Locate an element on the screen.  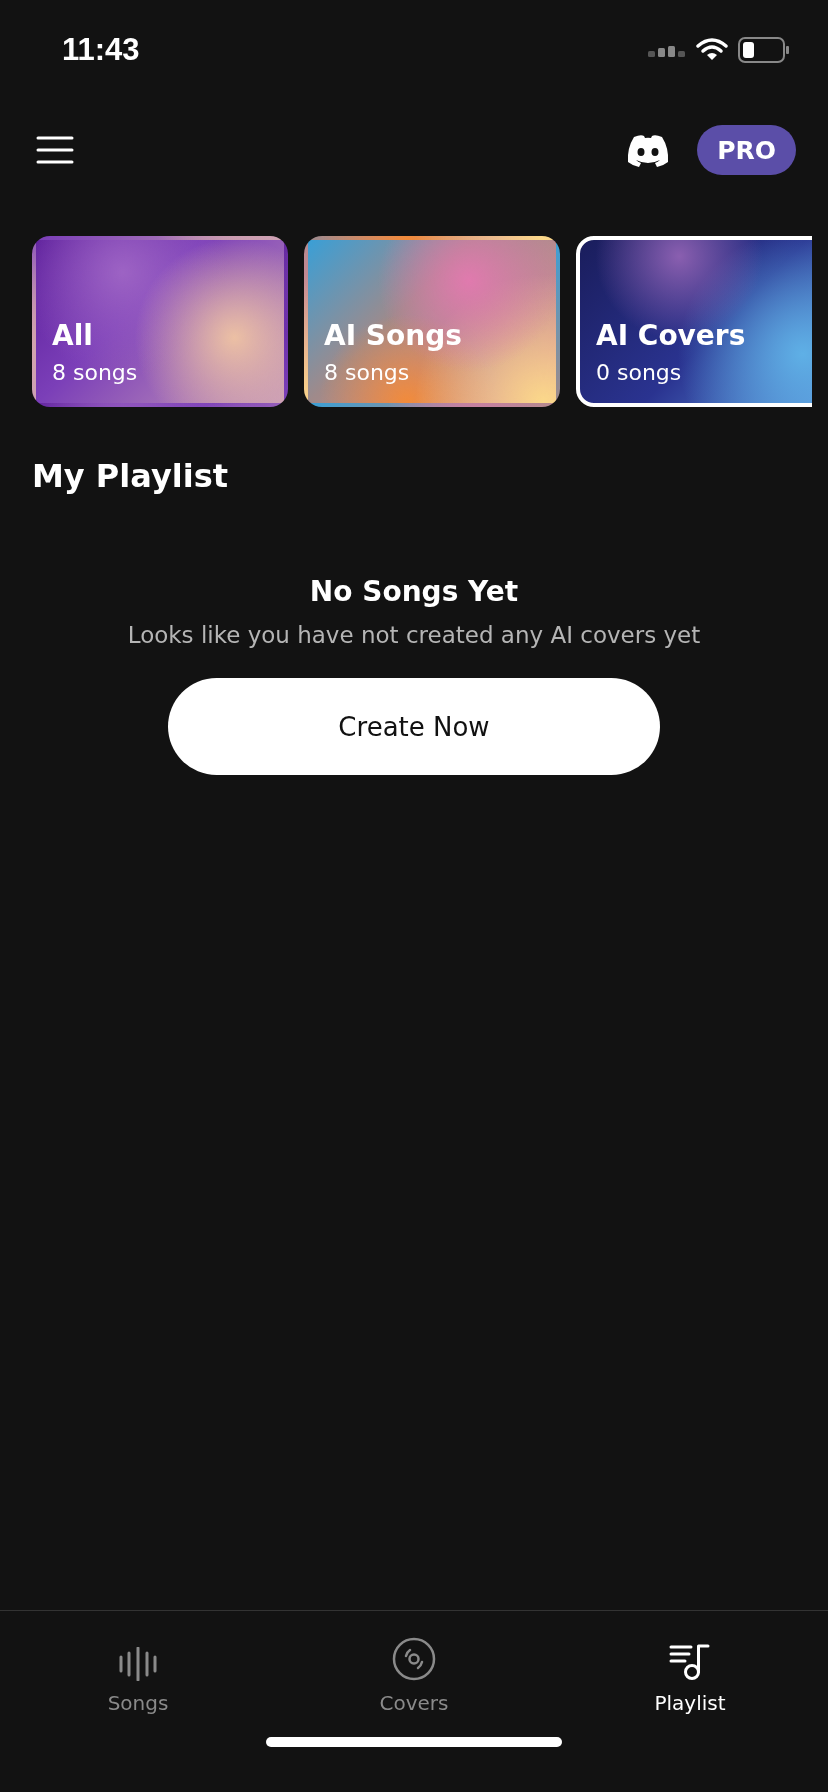
signal-icon is located at coordinates (667, 50).